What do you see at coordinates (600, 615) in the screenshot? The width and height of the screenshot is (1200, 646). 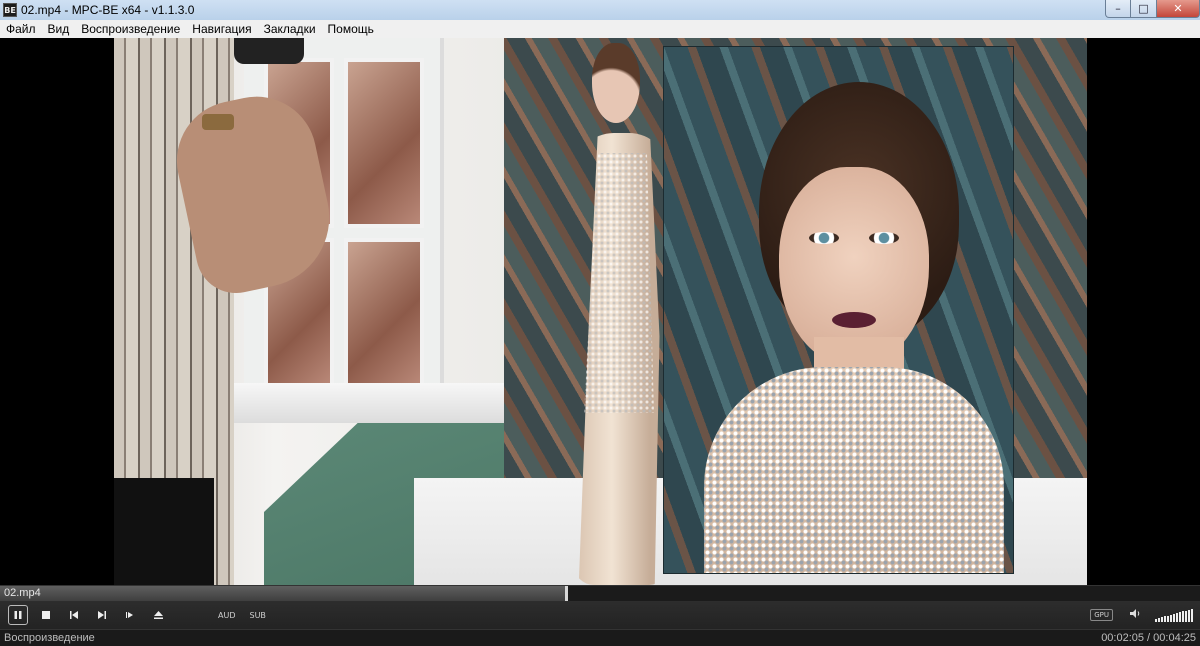 I see `controls-bar: AUD SUB GPU` at bounding box center [600, 615].